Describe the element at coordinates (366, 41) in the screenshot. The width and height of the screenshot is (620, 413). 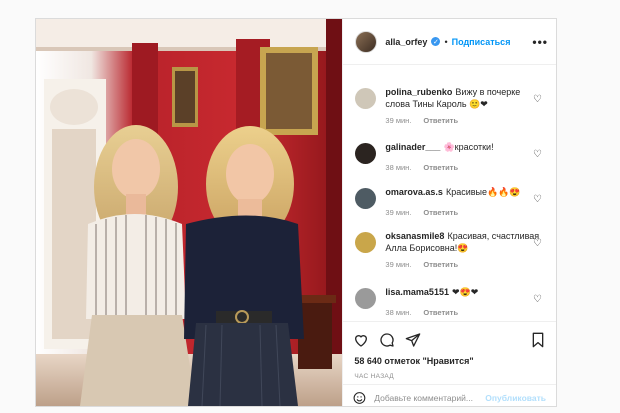
I see `author-avatar` at that location.